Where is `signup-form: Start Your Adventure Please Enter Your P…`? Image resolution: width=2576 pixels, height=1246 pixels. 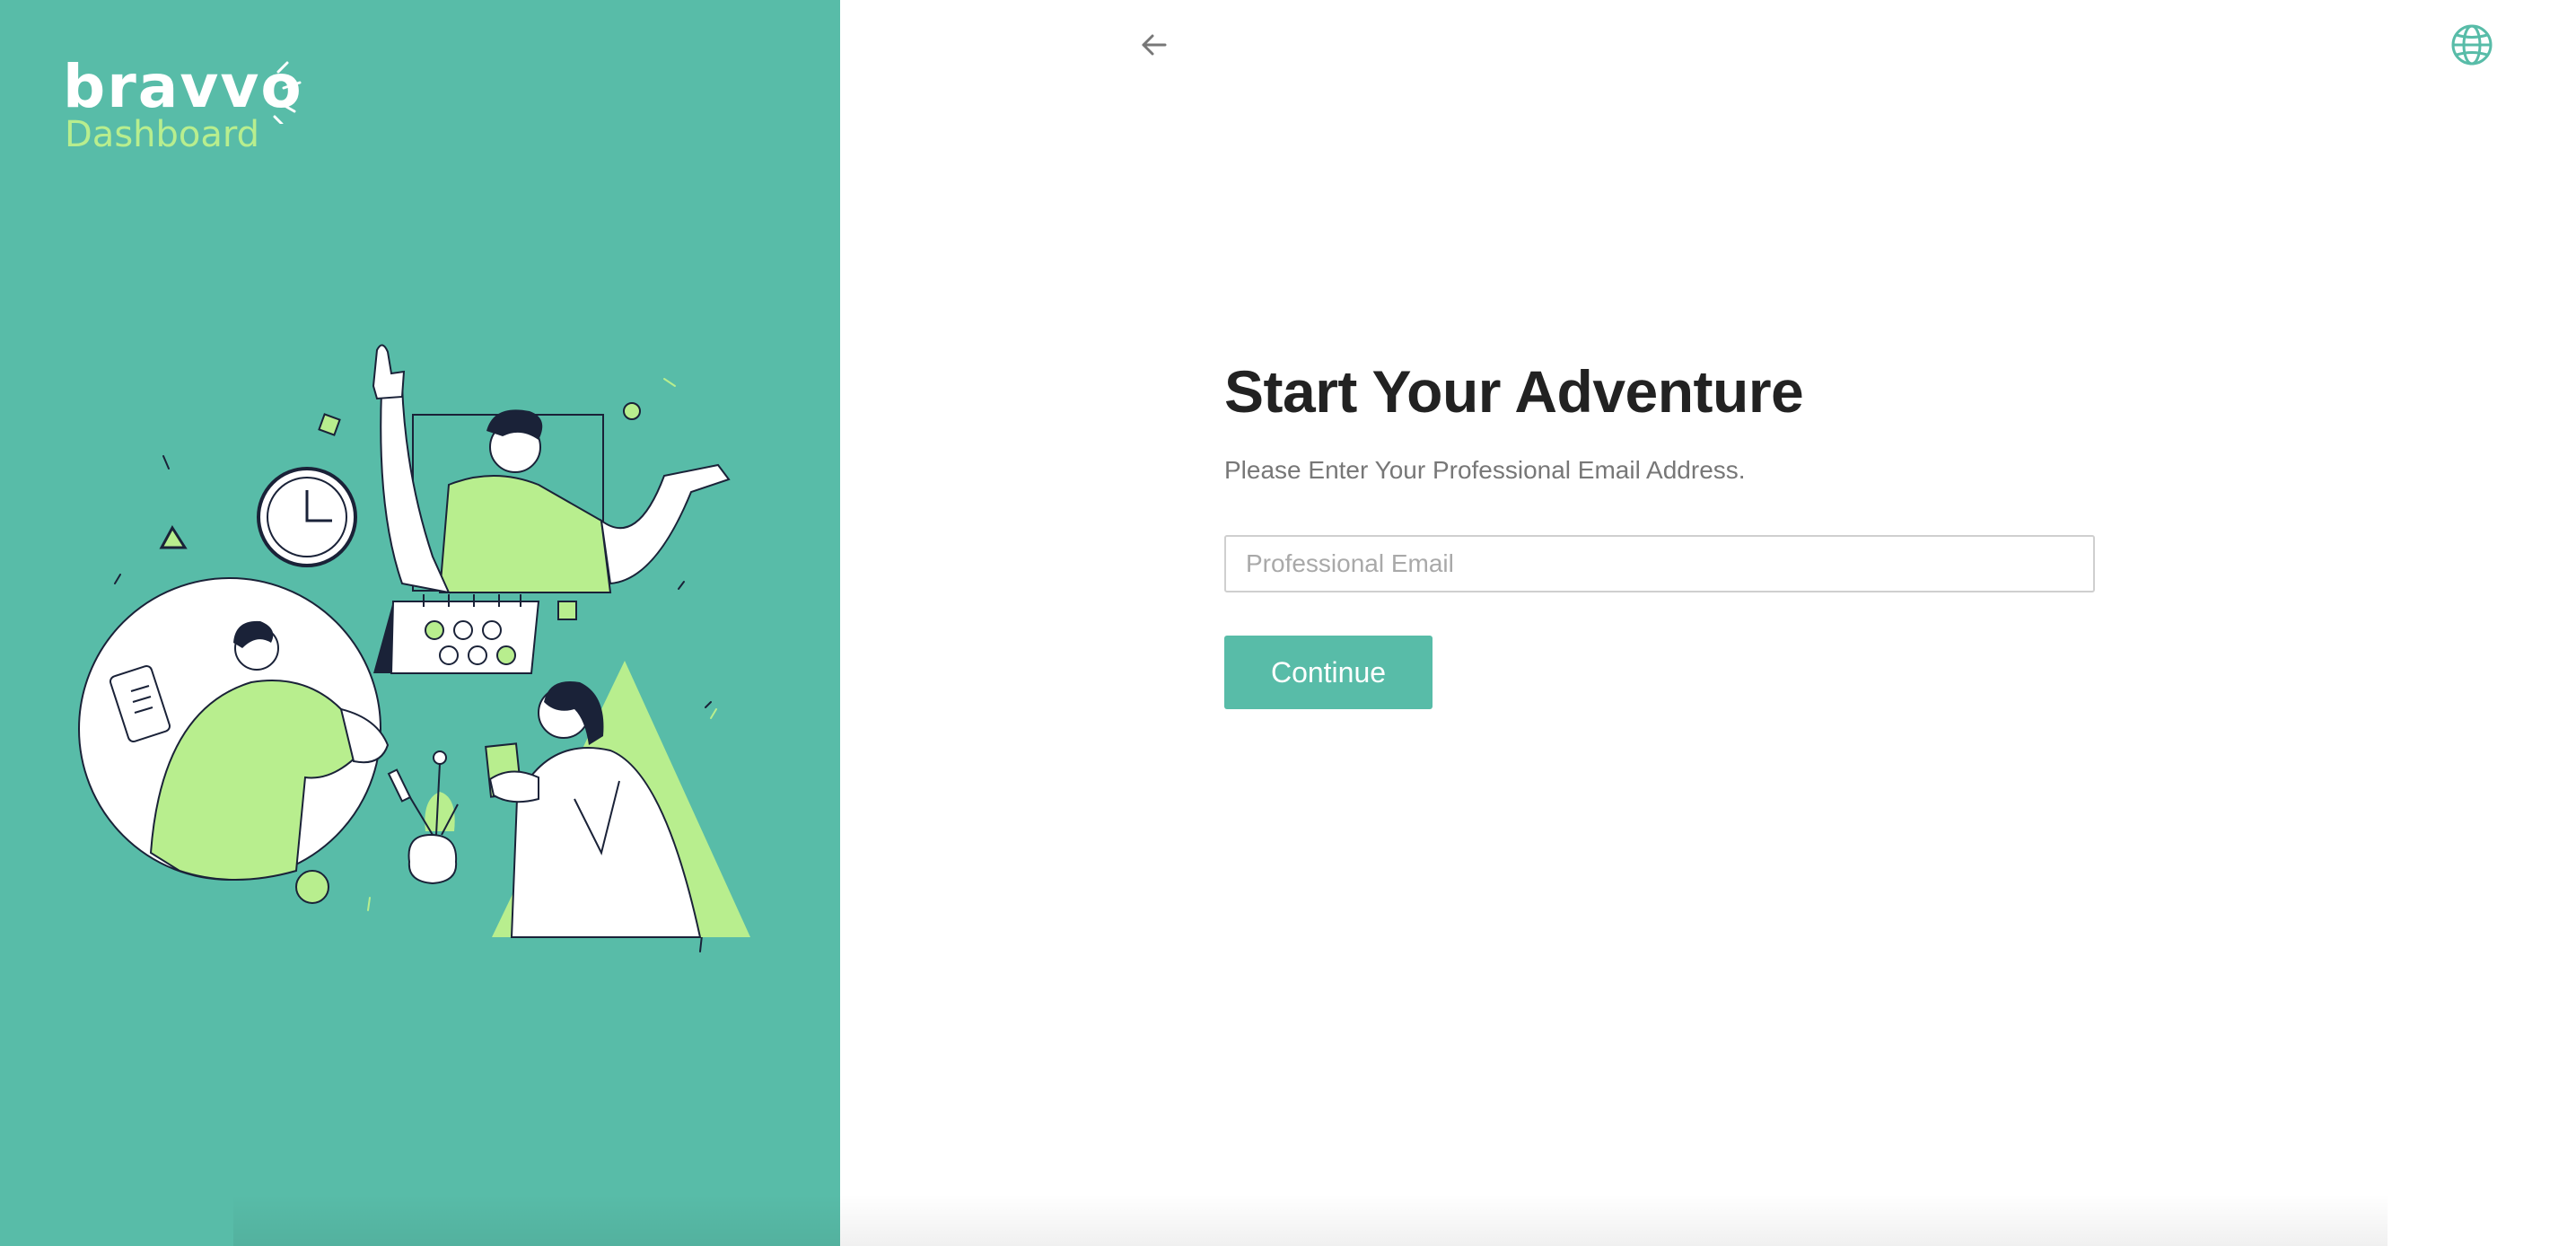
signup-form: Start Your Adventure Please Enter Your P… is located at coordinates (1664, 532).